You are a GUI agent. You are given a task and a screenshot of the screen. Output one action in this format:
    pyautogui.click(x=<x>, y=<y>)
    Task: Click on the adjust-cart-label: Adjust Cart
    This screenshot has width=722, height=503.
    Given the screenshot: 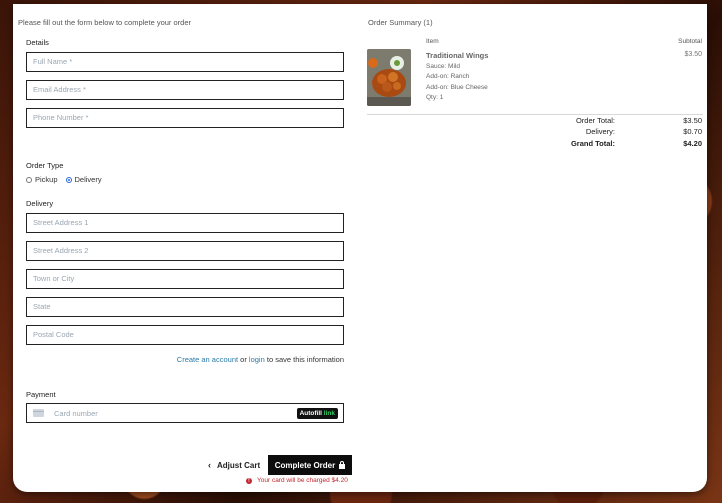 What is the action you would take?
    pyautogui.click(x=239, y=465)
    